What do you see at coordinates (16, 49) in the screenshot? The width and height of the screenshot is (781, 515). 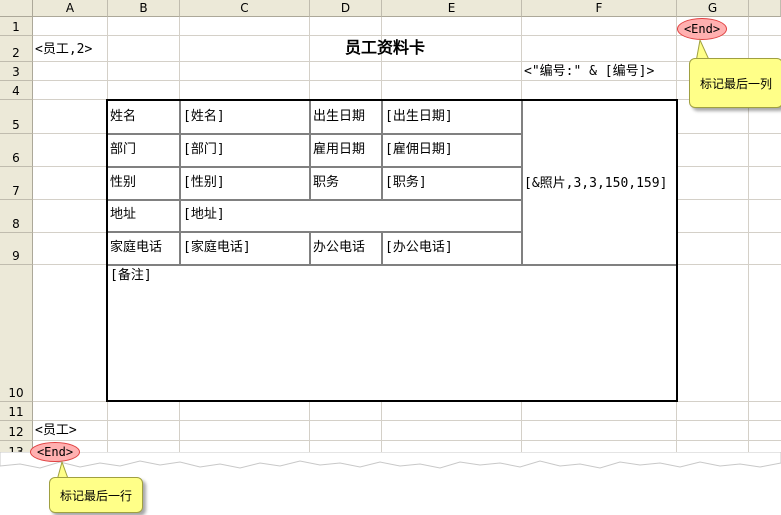 I see `row-header-2: 2` at bounding box center [16, 49].